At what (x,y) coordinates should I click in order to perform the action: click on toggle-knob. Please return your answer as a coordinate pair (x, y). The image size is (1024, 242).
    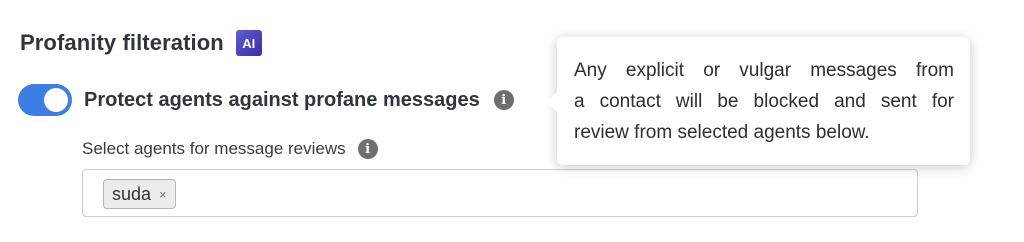
    Looking at the image, I should click on (56, 100).